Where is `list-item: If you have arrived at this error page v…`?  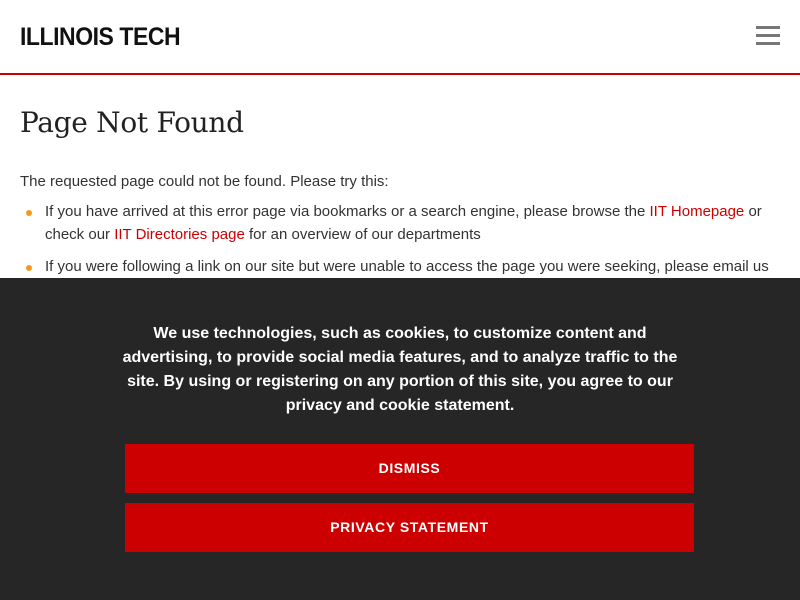 list-item: If you have arrived at this error page v… is located at coordinates (400, 223).